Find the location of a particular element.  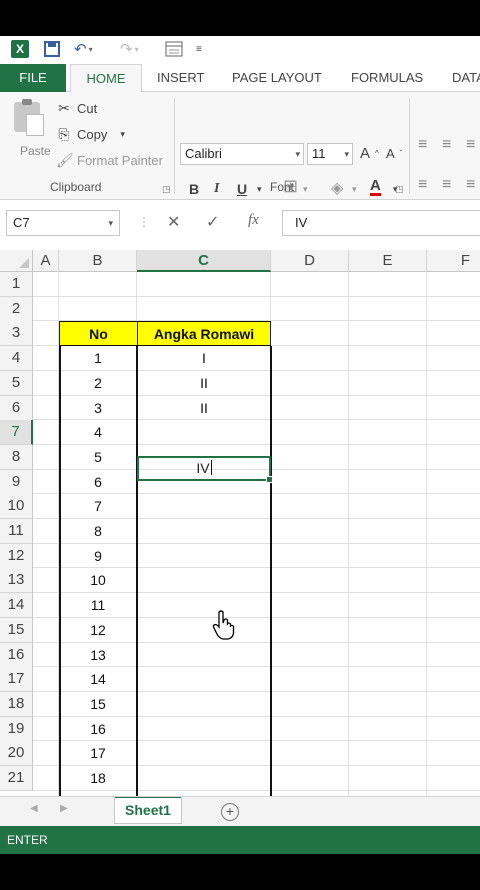

italic-button: I is located at coordinates (216, 189).